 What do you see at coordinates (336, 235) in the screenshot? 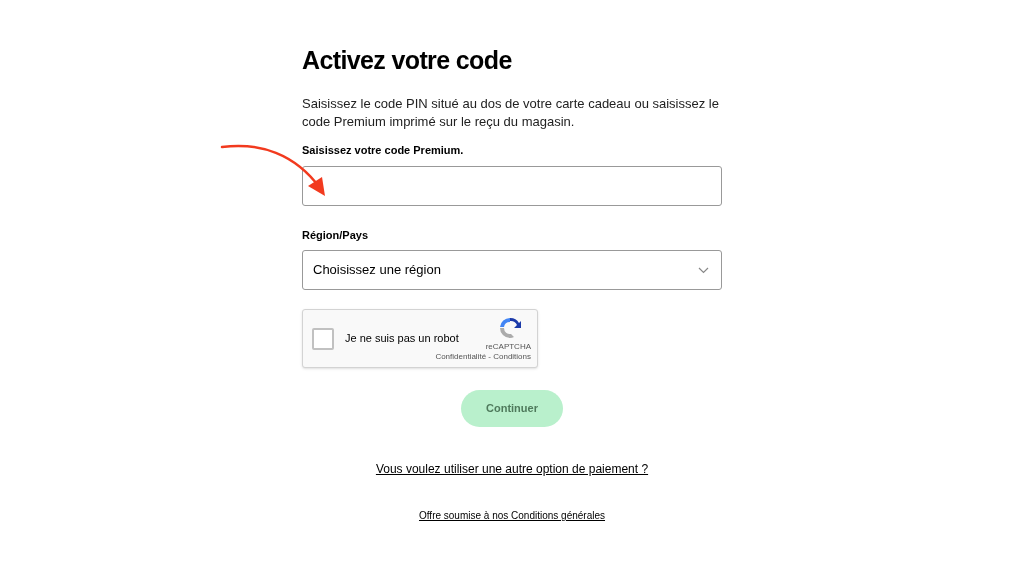
I see `field-label: Région/Pays` at bounding box center [336, 235].